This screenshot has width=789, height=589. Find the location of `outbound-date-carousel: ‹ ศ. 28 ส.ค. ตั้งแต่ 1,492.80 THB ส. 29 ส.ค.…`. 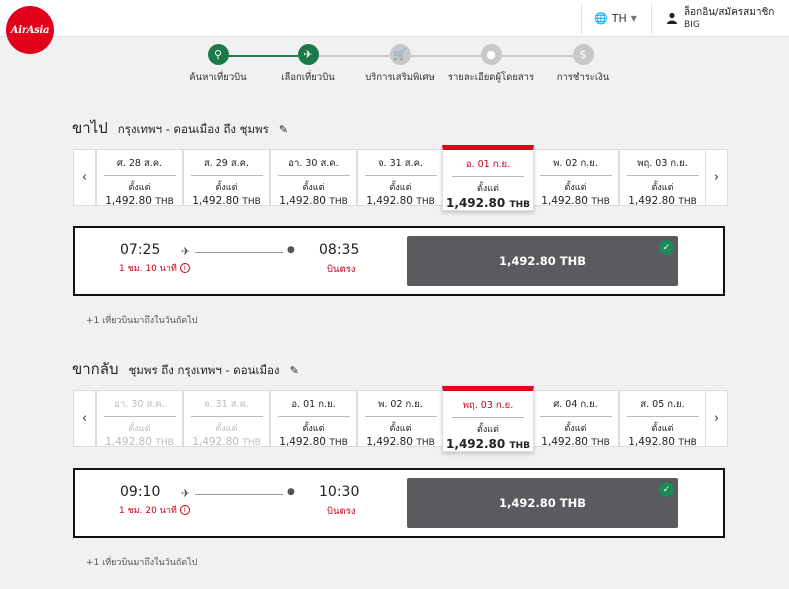

outbound-date-carousel: ‹ ศ. 28 ส.ค. ตั้งแต่ 1,492.80 THB ส. 29 ส.ค.… is located at coordinates (400, 178).